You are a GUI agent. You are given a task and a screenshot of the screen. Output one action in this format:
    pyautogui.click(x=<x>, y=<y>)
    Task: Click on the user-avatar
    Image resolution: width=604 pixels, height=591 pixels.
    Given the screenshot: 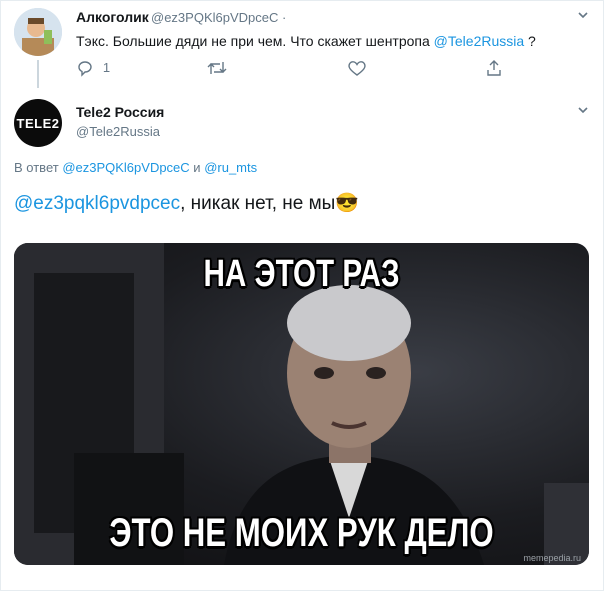 What is the action you would take?
    pyautogui.click(x=38, y=32)
    